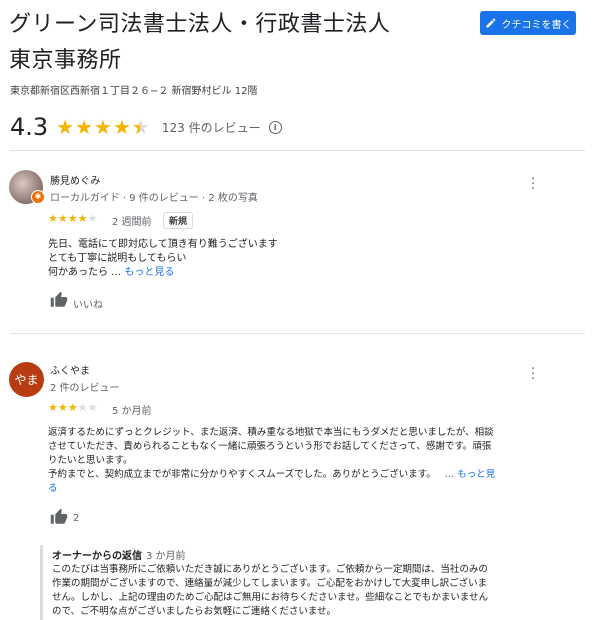  Describe the element at coordinates (476, 474) in the screenshot. I see `more-link: もっと見` at that location.